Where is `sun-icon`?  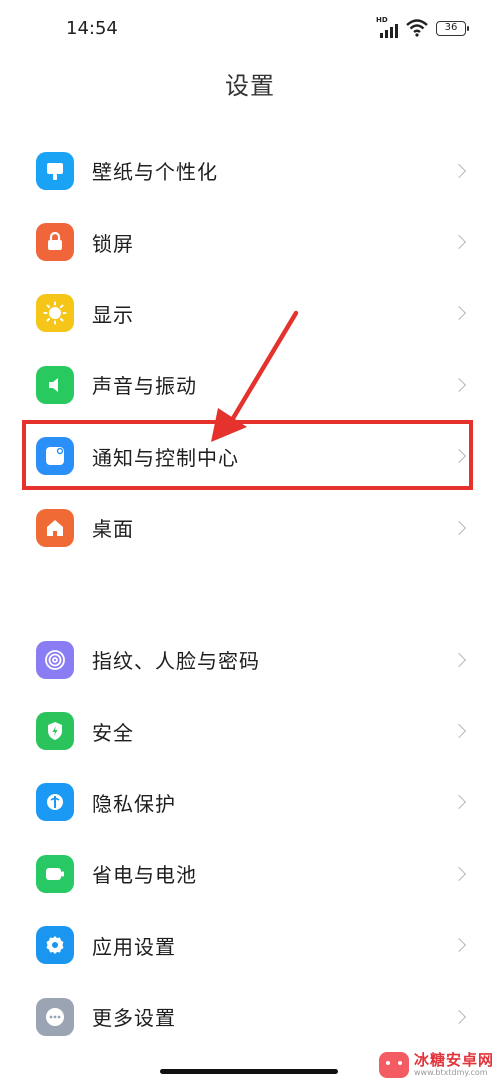
sun-icon is located at coordinates (55, 313).